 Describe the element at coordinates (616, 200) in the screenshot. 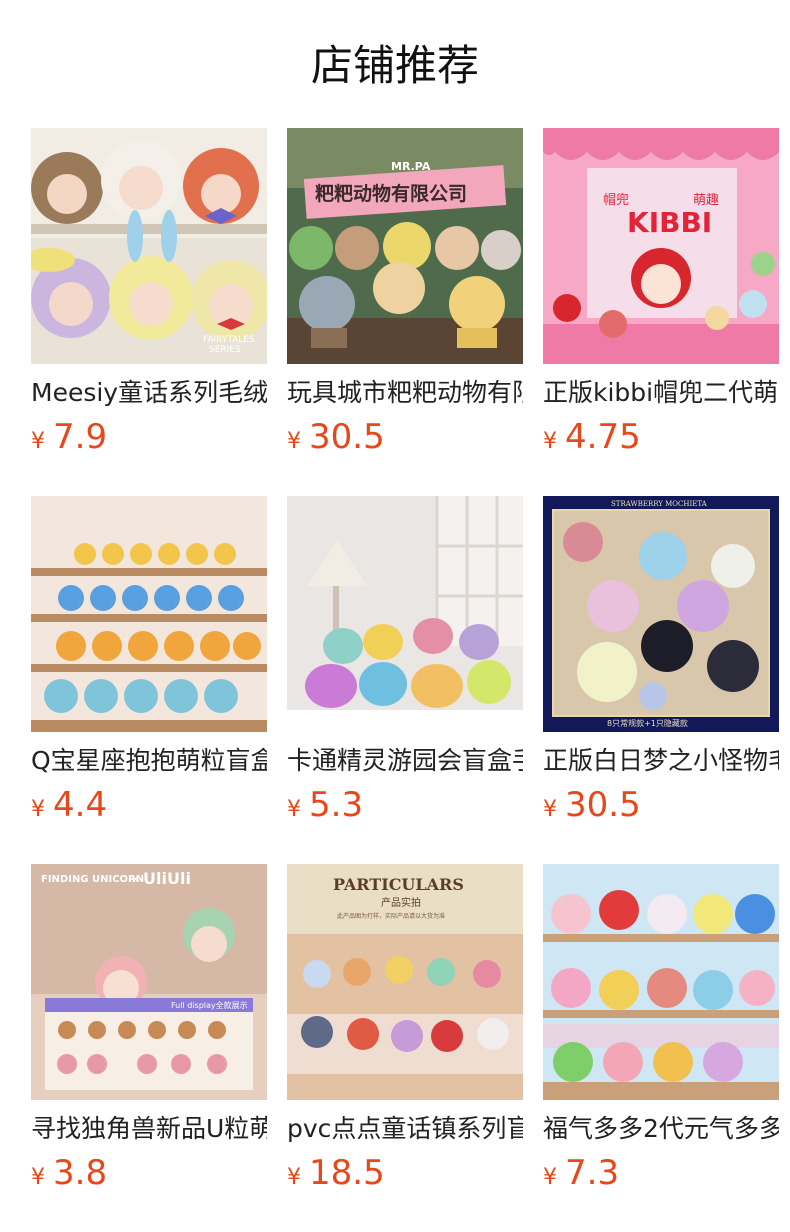

I see `image-caption: 帽兜` at that location.